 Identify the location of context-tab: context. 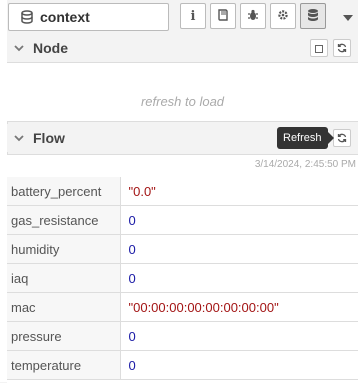
(88, 17).